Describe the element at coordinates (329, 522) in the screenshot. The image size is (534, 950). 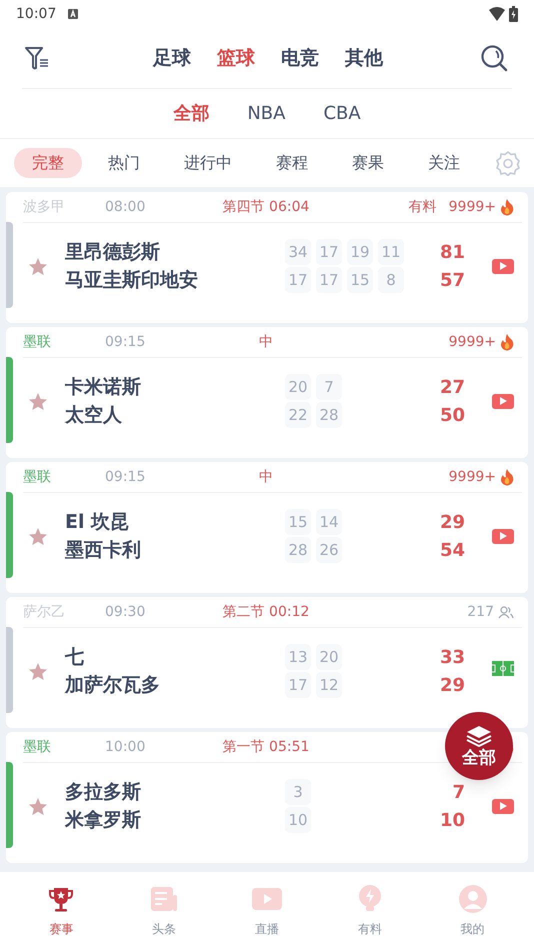
I see `quarter-score: 14` at that location.